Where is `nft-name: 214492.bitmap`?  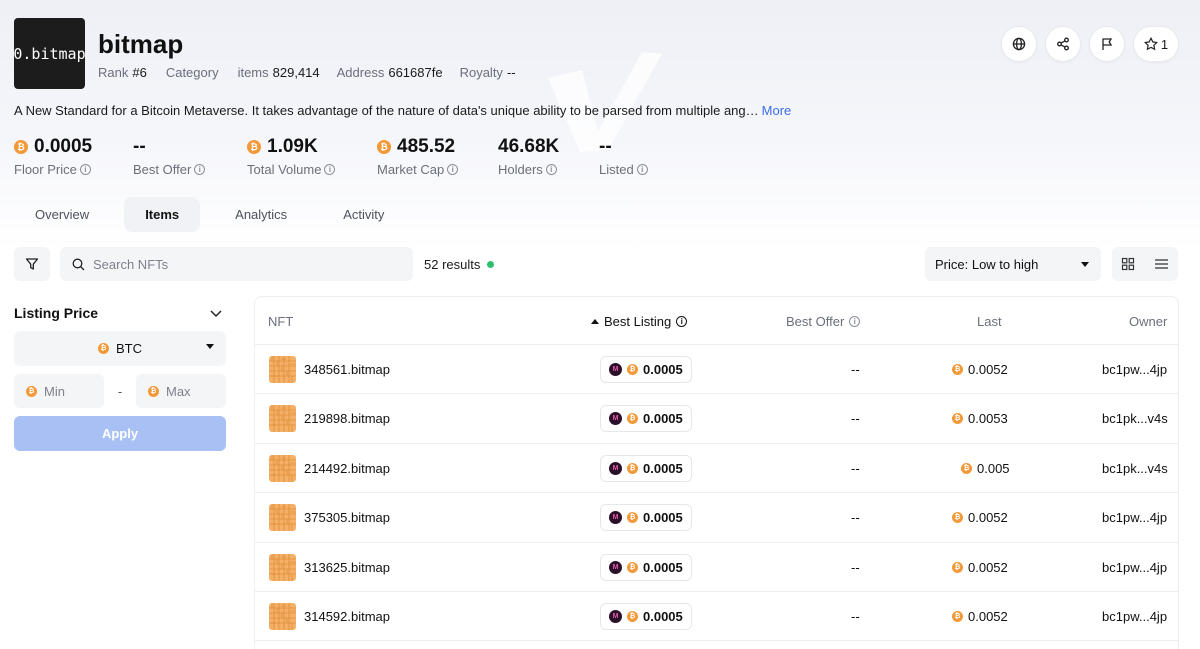 nft-name: 214492.bitmap is located at coordinates (347, 468).